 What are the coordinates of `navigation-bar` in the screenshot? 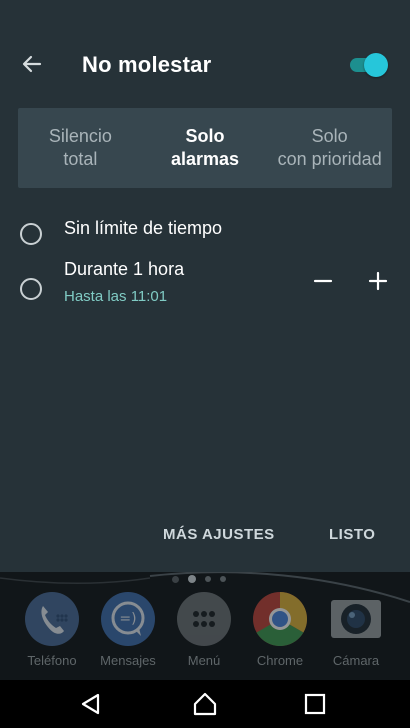 It's located at (205, 704).